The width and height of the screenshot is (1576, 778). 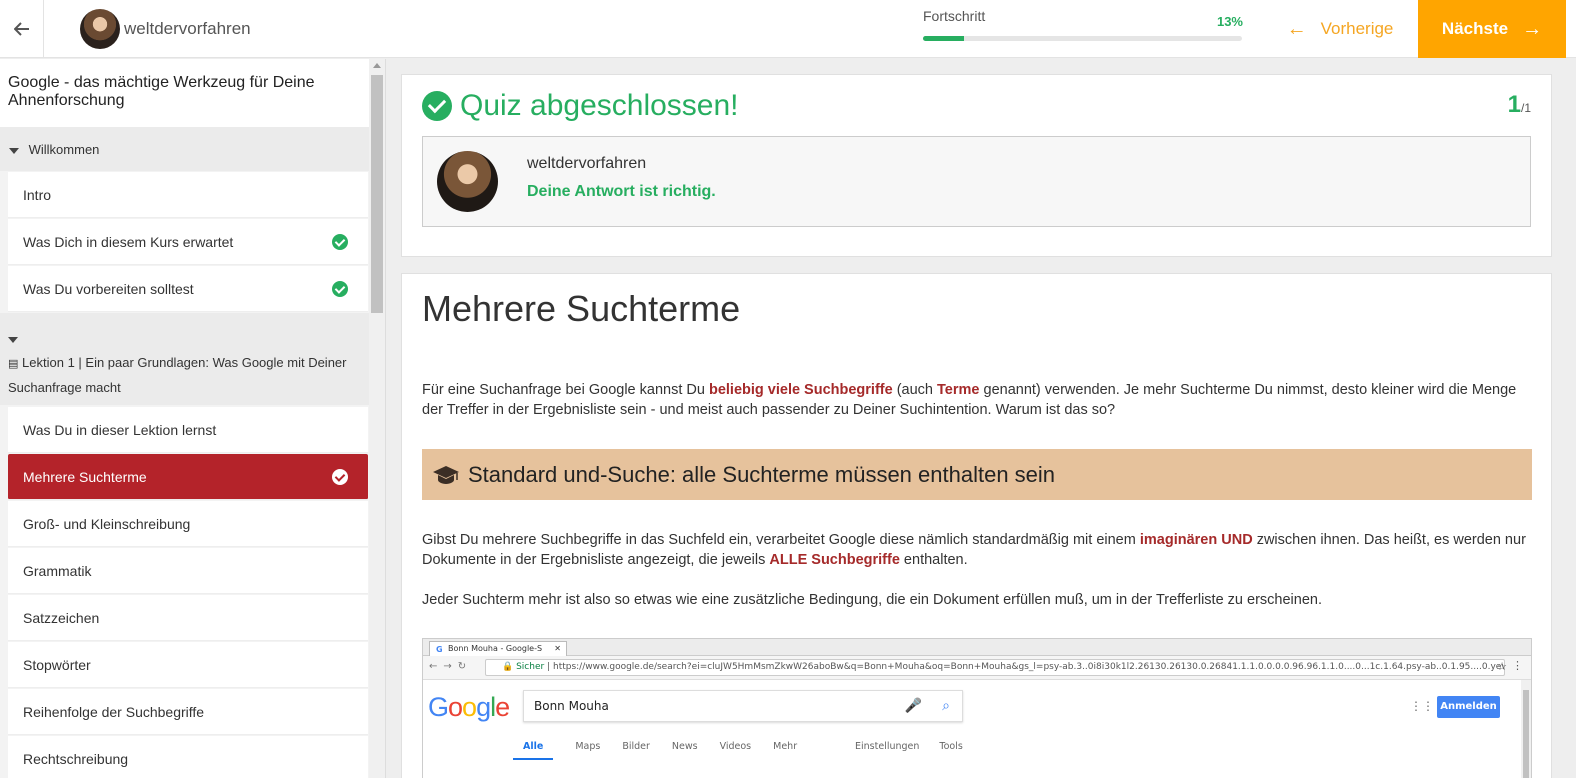 What do you see at coordinates (76, 758) in the screenshot?
I see `lesson-label: Rechtschreibung` at bounding box center [76, 758].